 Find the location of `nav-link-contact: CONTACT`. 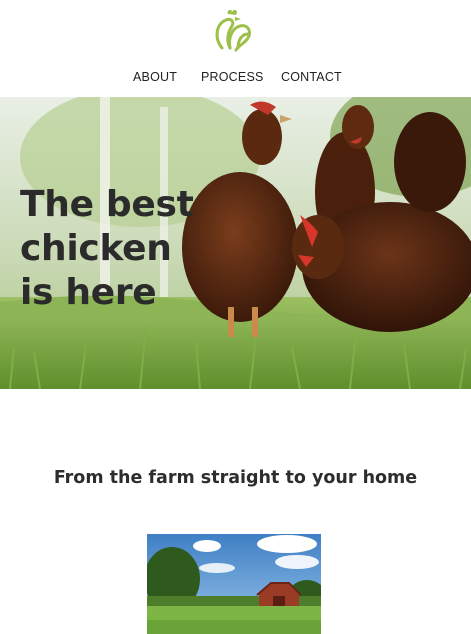

nav-link-contact: CONTACT is located at coordinates (311, 77).